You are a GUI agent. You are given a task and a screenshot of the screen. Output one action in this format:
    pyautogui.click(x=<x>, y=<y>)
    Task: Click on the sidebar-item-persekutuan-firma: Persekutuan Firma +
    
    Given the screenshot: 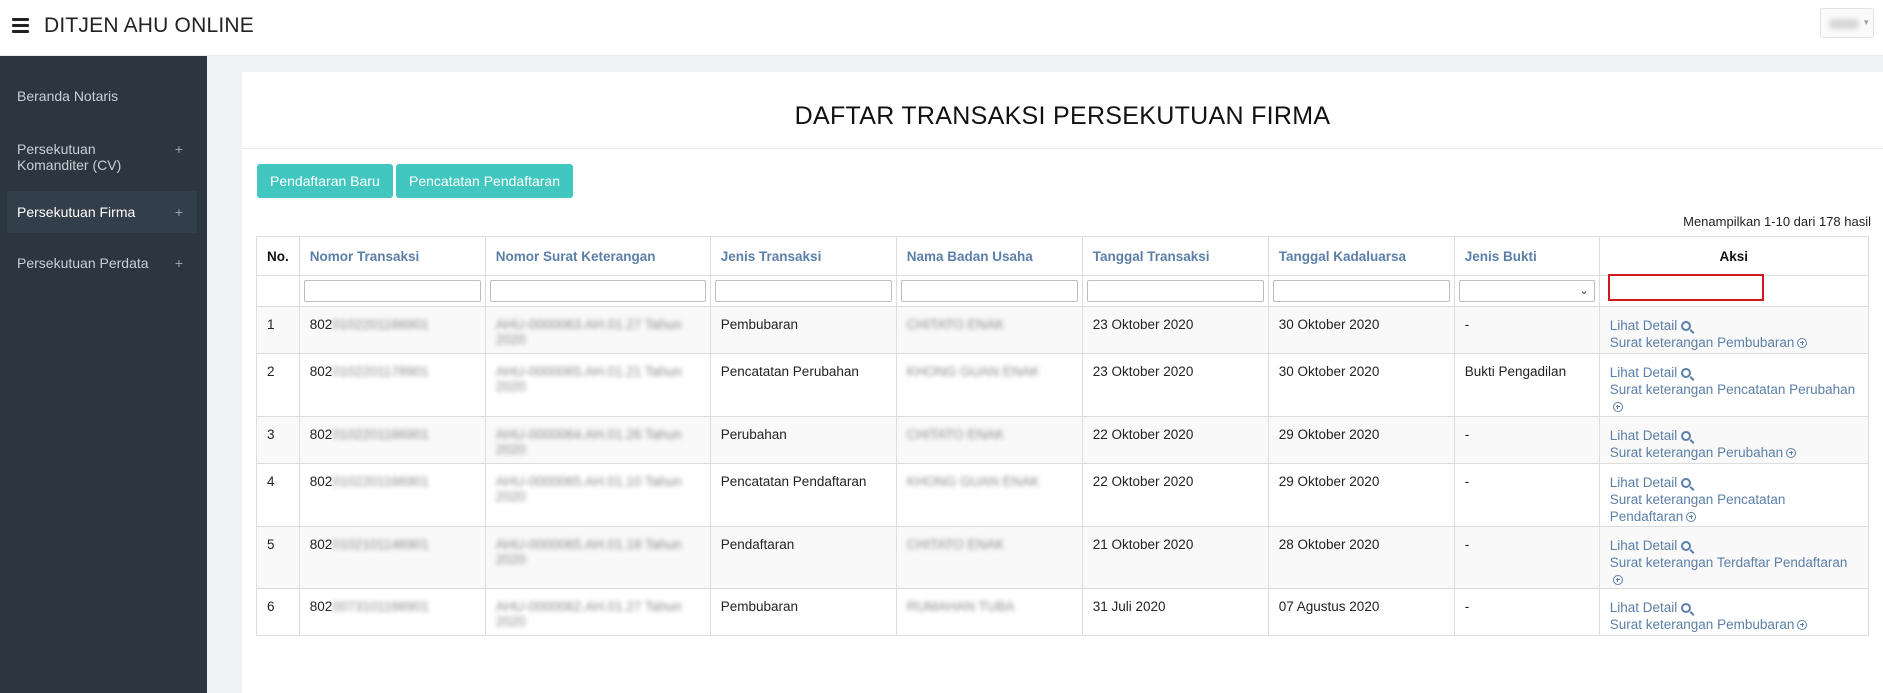 What is the action you would take?
    pyautogui.click(x=102, y=212)
    